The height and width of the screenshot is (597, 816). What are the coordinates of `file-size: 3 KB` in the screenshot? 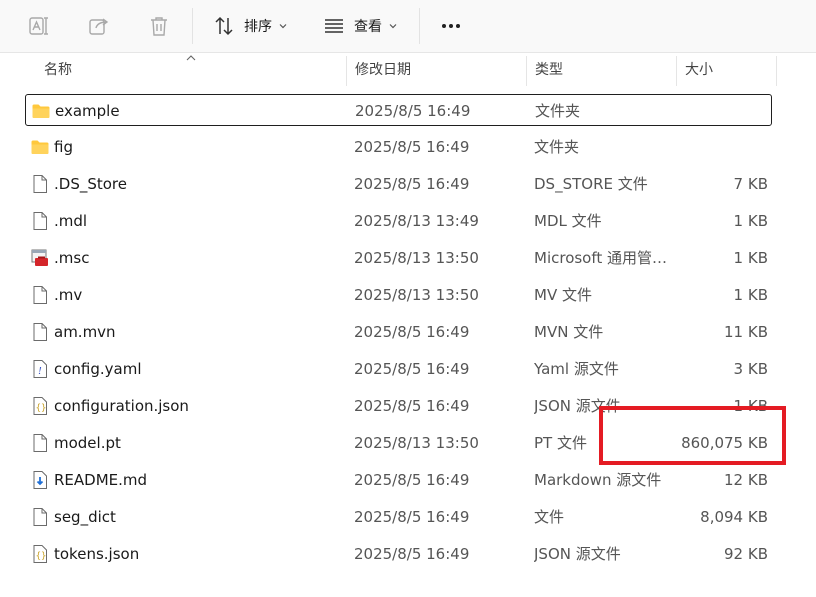 It's located at (750, 369).